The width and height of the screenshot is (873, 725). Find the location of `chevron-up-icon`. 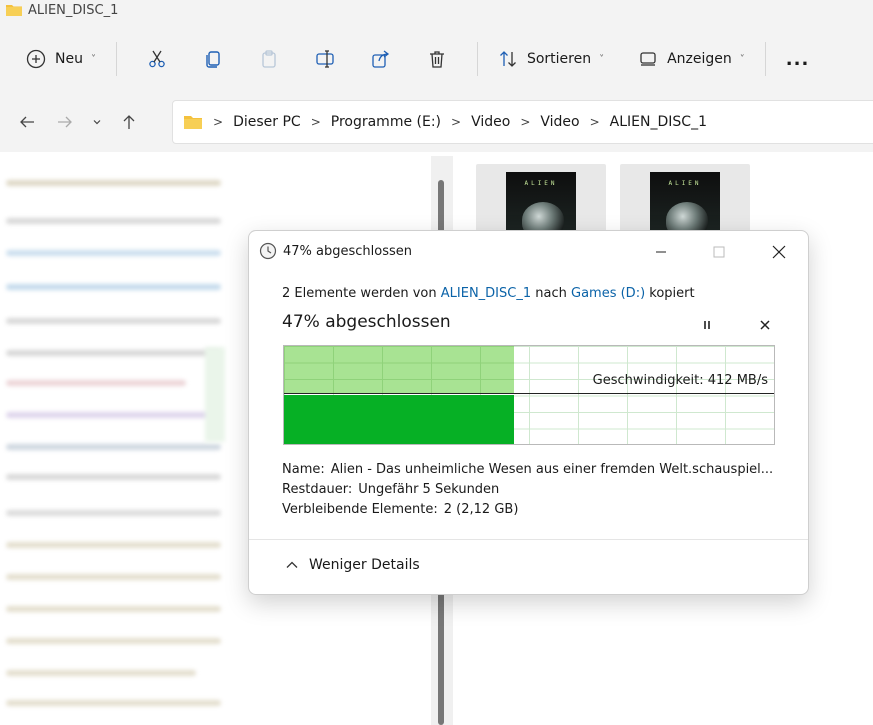

chevron-up-icon is located at coordinates (292, 564).